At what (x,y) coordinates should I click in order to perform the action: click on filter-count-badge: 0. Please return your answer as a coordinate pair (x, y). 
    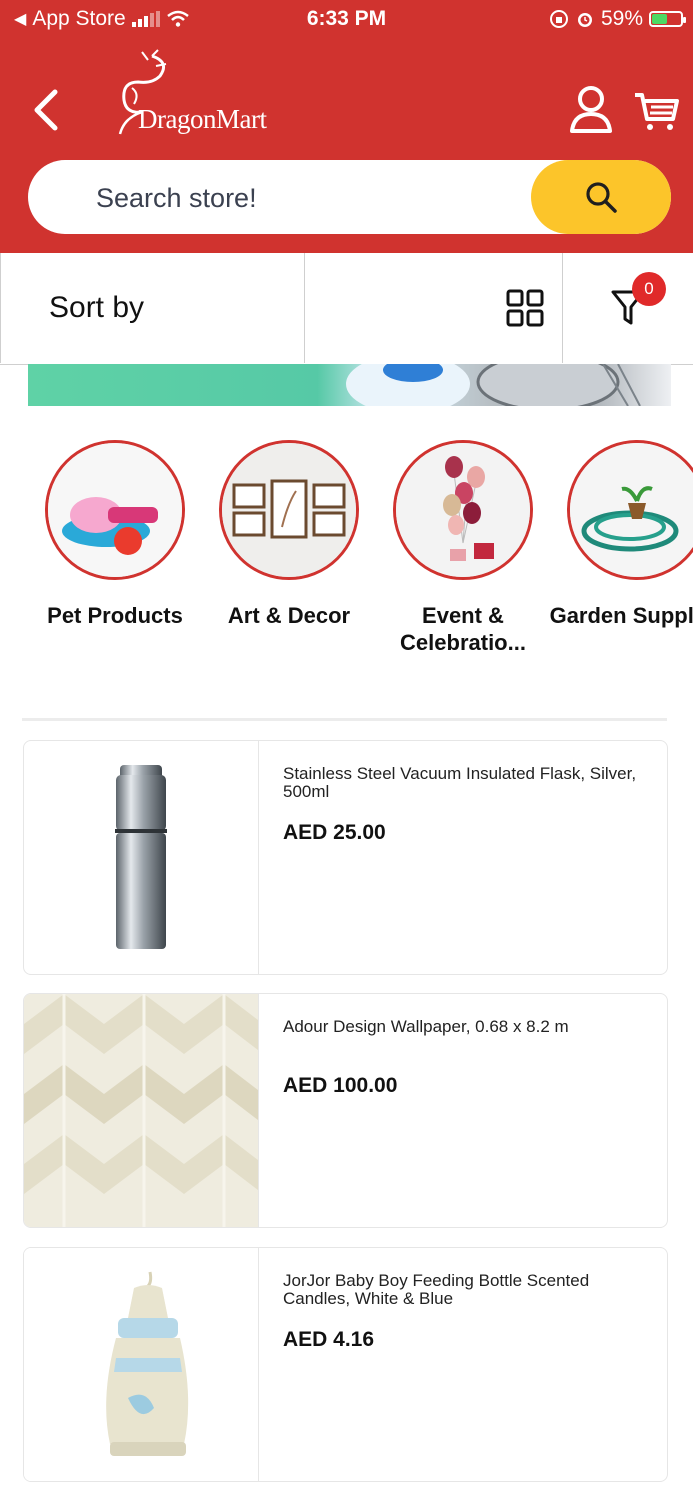
    Looking at the image, I should click on (649, 289).